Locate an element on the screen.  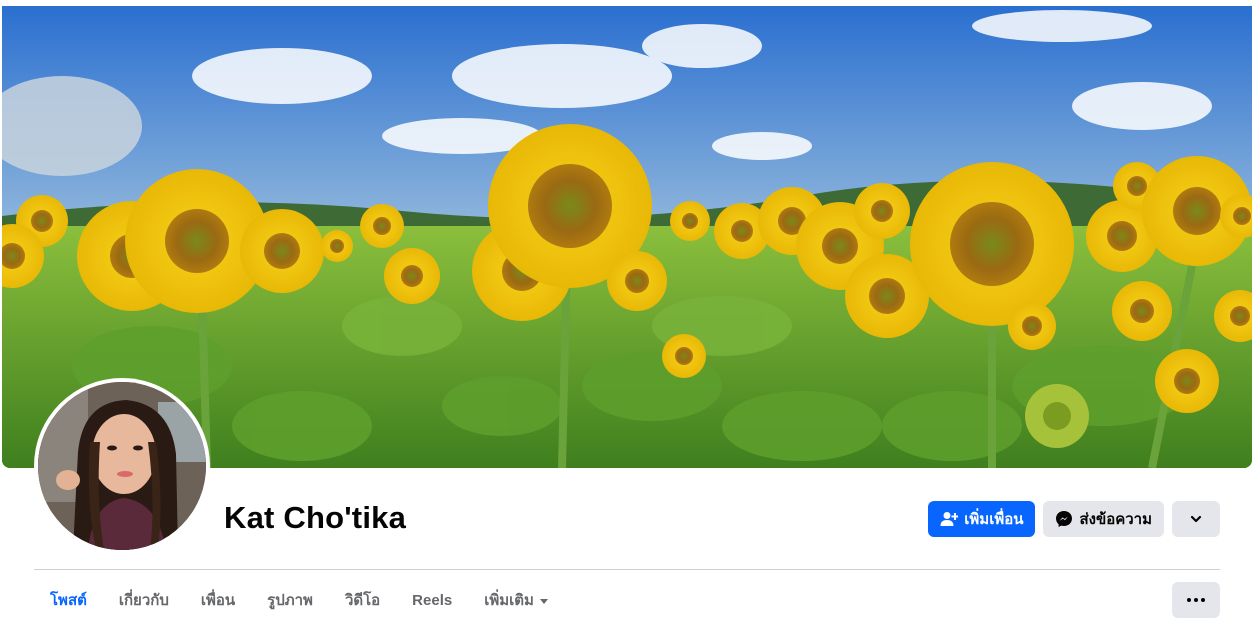
tab-label: Reels is located at coordinates (432, 600).